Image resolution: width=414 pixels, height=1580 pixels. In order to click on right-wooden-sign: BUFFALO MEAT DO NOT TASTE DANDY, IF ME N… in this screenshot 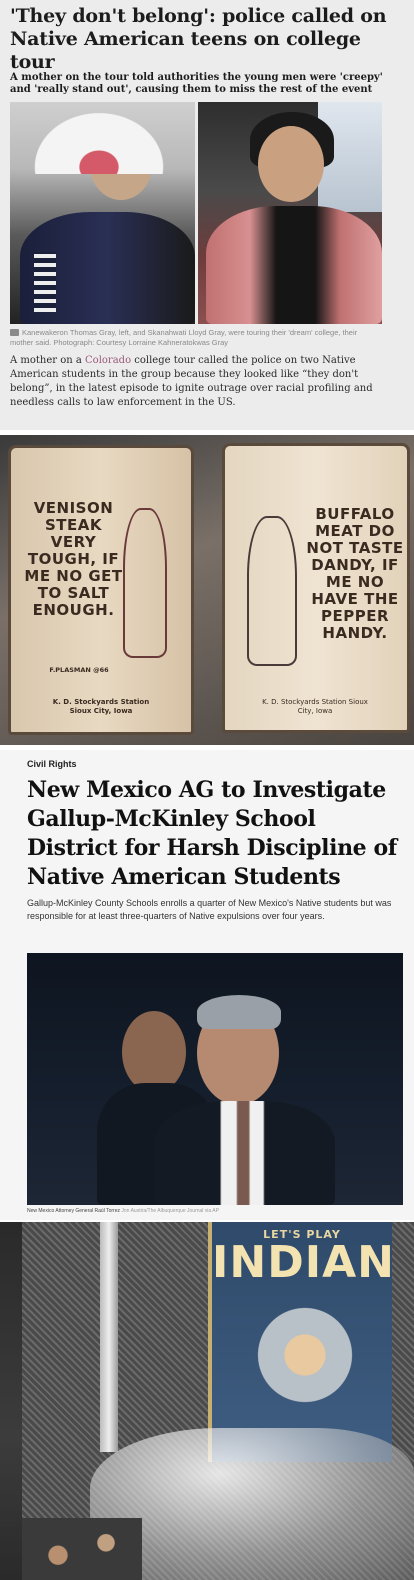, I will do `click(316, 588)`.